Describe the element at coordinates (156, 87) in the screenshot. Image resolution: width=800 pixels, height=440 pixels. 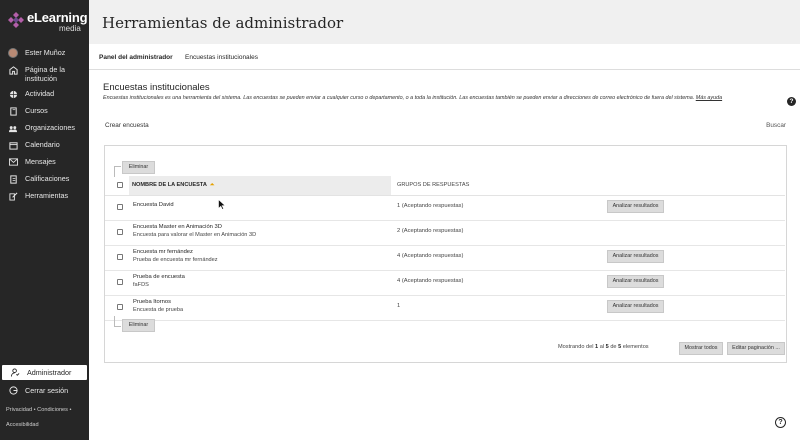
I see `section-title: Encuestas institucionales` at that location.